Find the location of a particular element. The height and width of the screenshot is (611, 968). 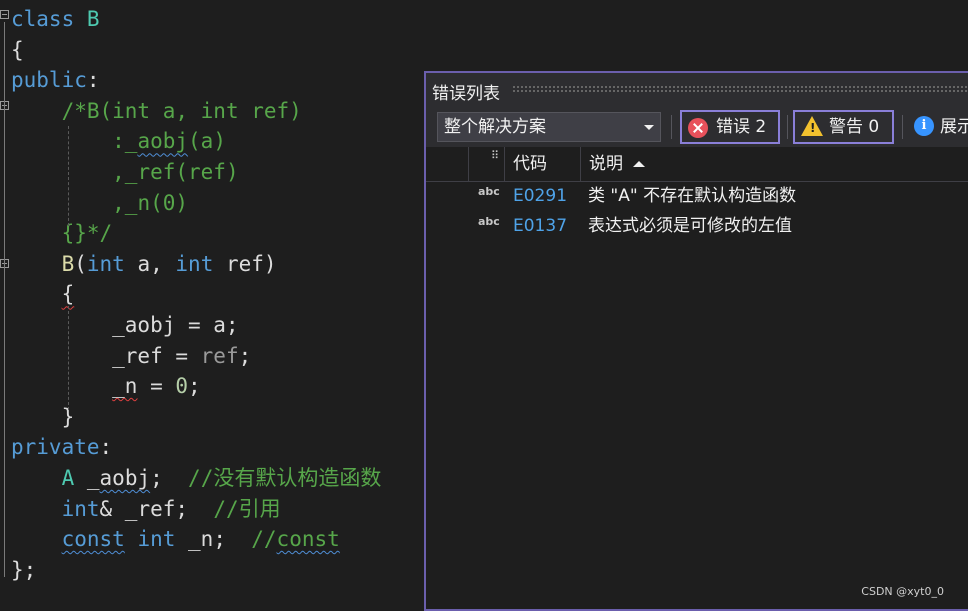

code-token: :_aobj(a) is located at coordinates (169, 141).